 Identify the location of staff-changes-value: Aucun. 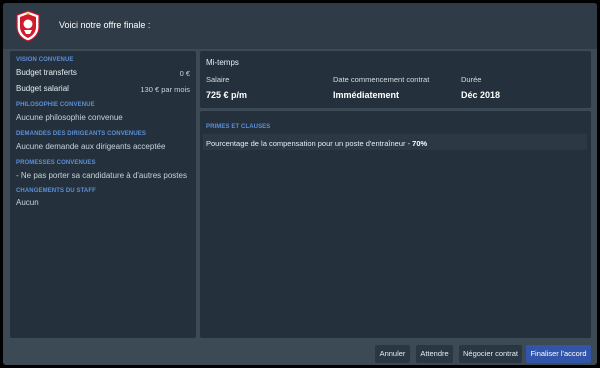
(27, 202).